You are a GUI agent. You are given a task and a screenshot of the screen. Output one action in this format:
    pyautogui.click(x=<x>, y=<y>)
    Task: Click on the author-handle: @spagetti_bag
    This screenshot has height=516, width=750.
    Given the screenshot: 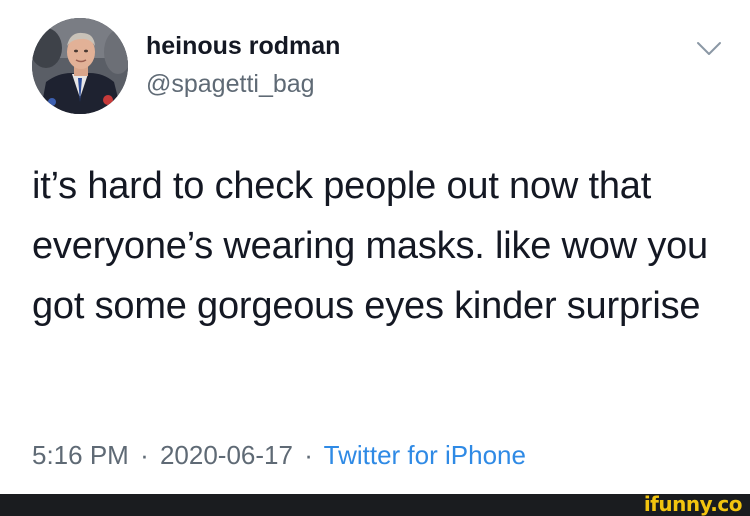 What is the action you would take?
    pyautogui.click(x=230, y=84)
    